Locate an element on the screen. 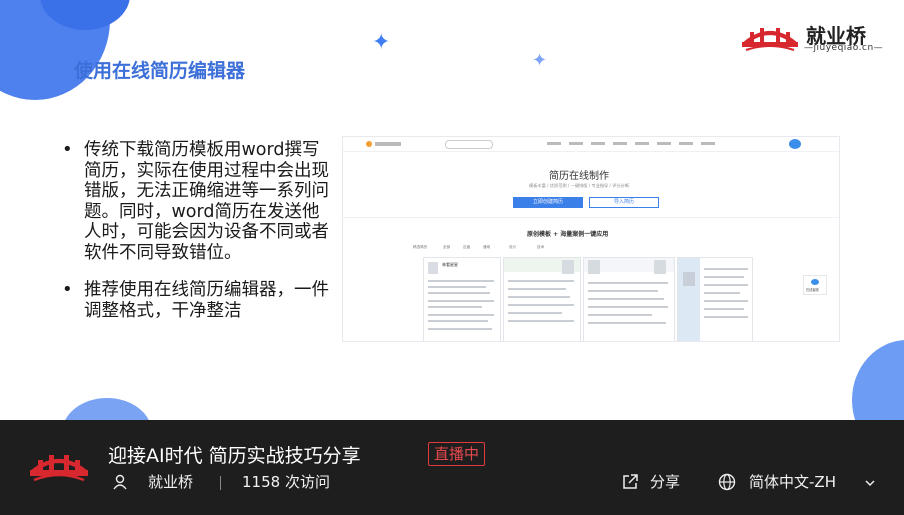  side-button-label: 在线客服 is located at coordinates (812, 290).